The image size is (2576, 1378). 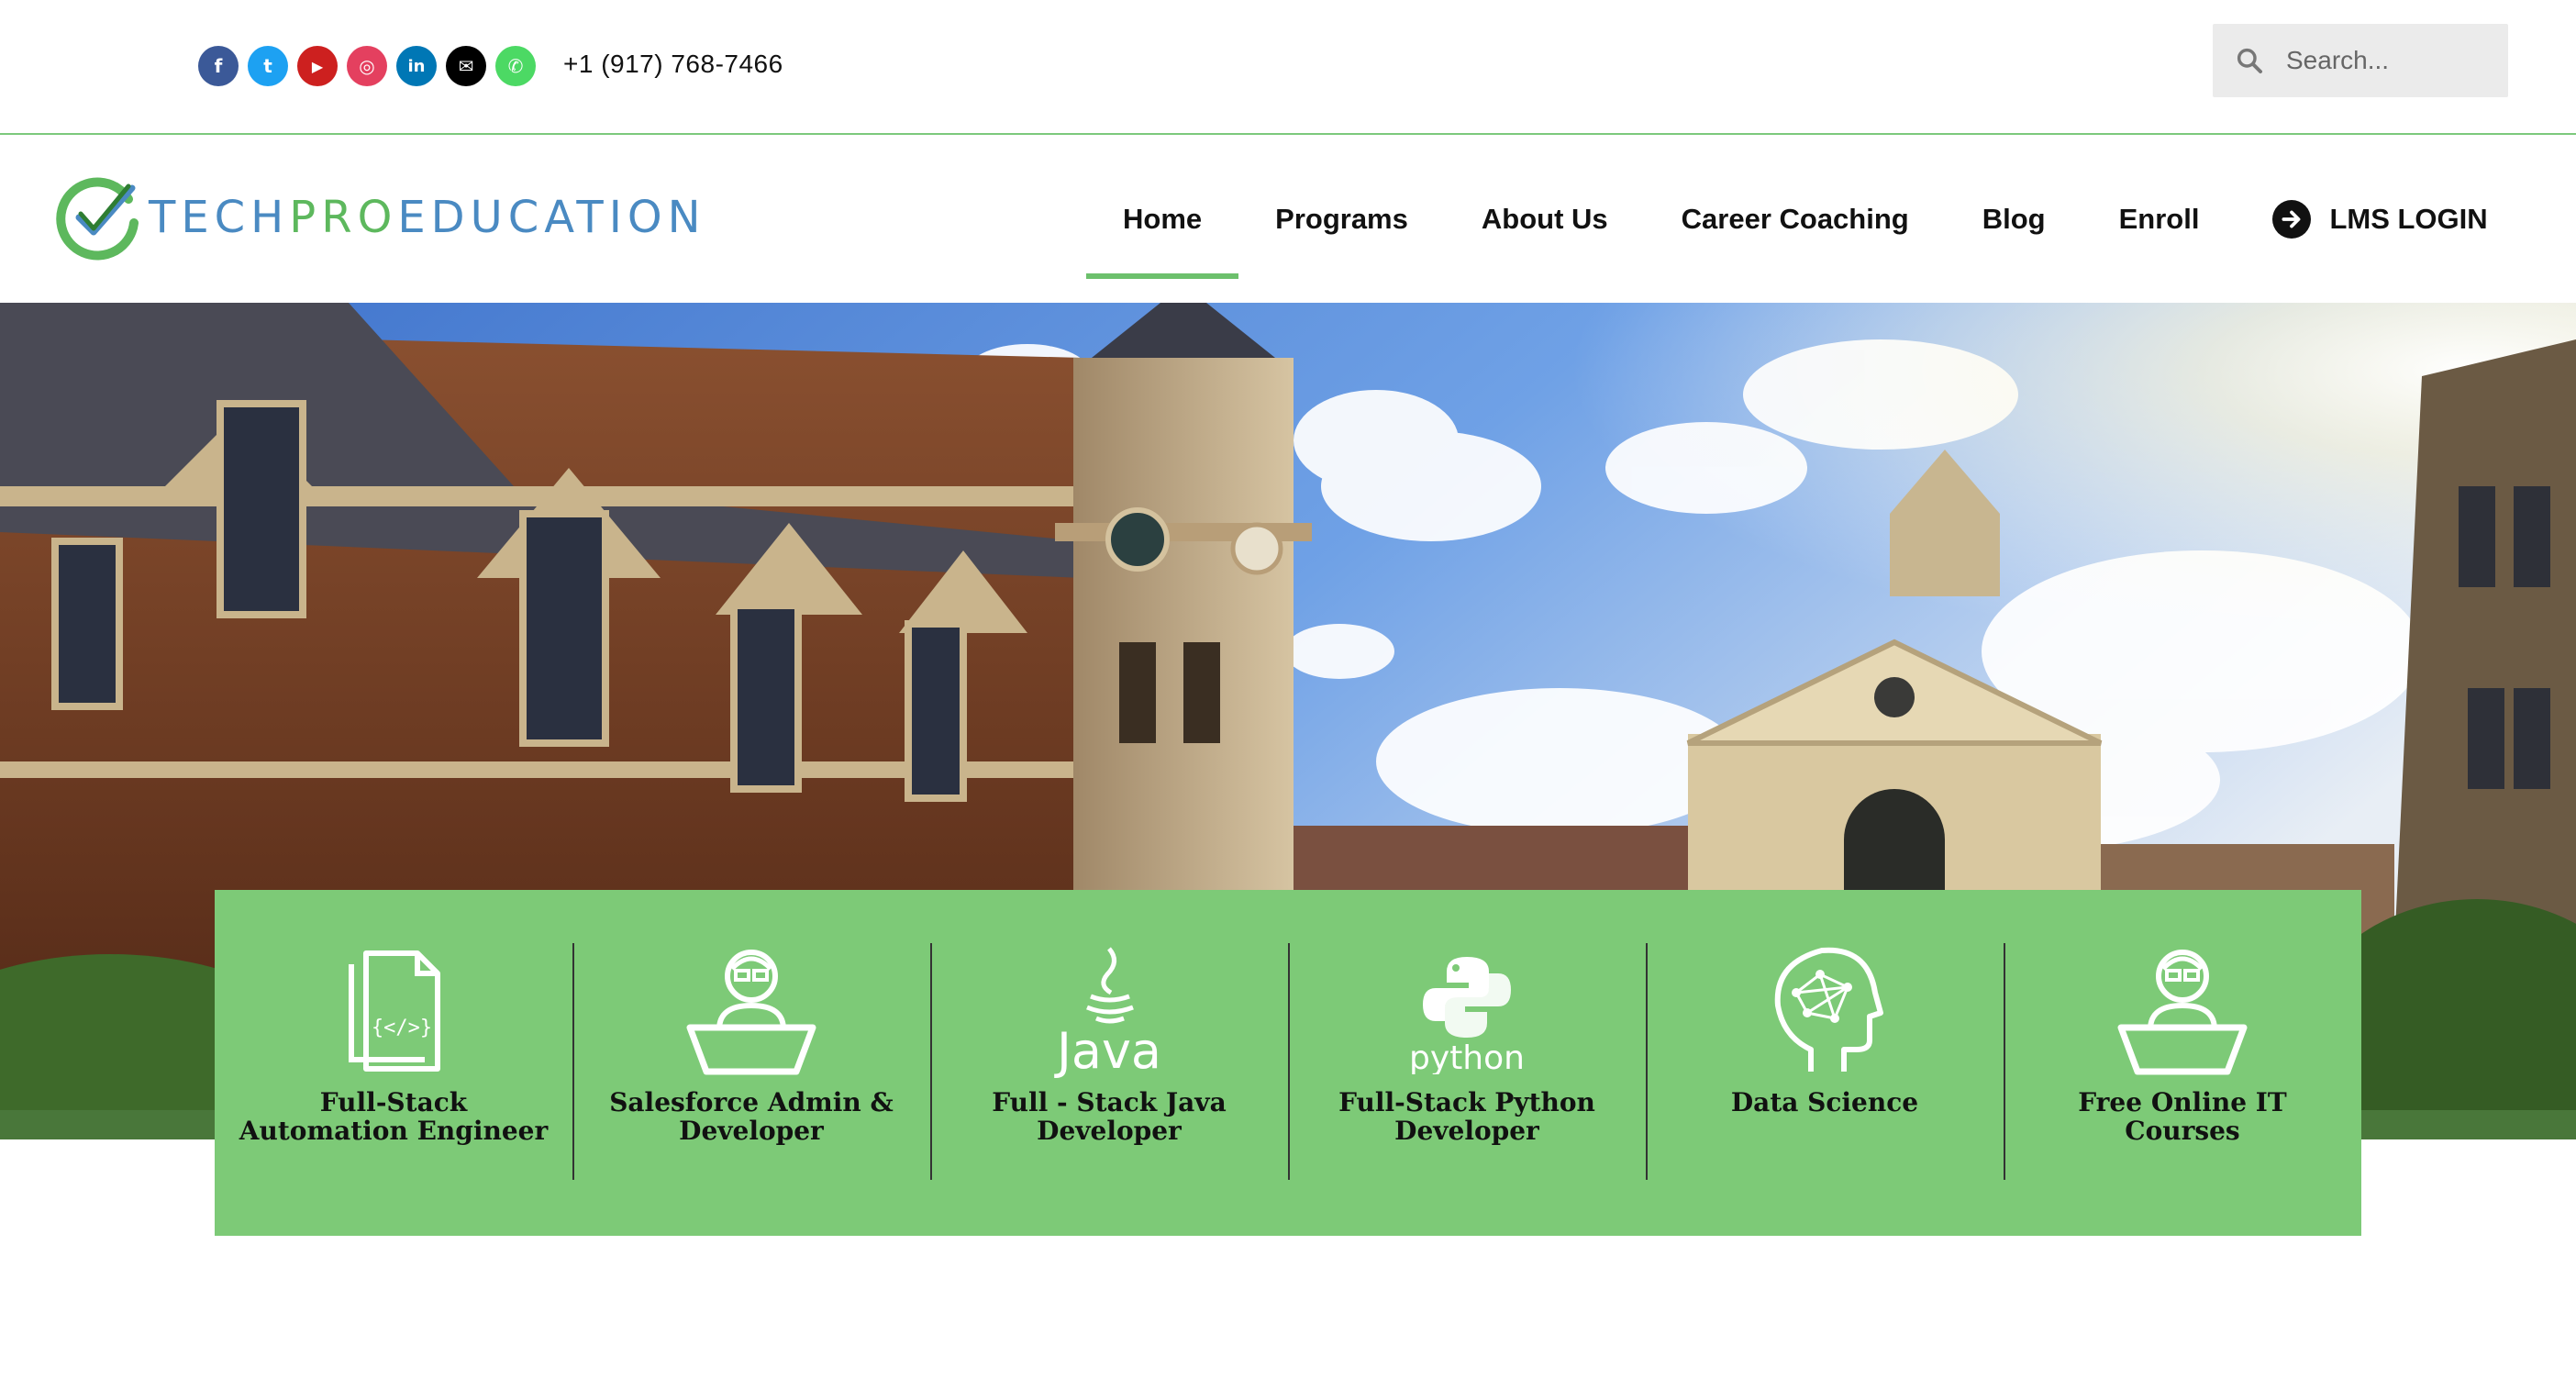 What do you see at coordinates (1288, 68) in the screenshot?
I see `top-bar: f t ▶ ◎ in ✉ ✆ +1 (917) 768-7466` at bounding box center [1288, 68].